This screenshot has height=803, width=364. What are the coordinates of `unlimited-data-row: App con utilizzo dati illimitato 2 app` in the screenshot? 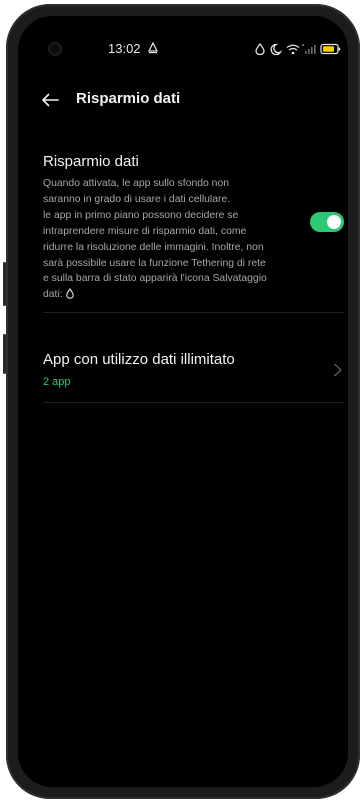 It's located at (183, 369).